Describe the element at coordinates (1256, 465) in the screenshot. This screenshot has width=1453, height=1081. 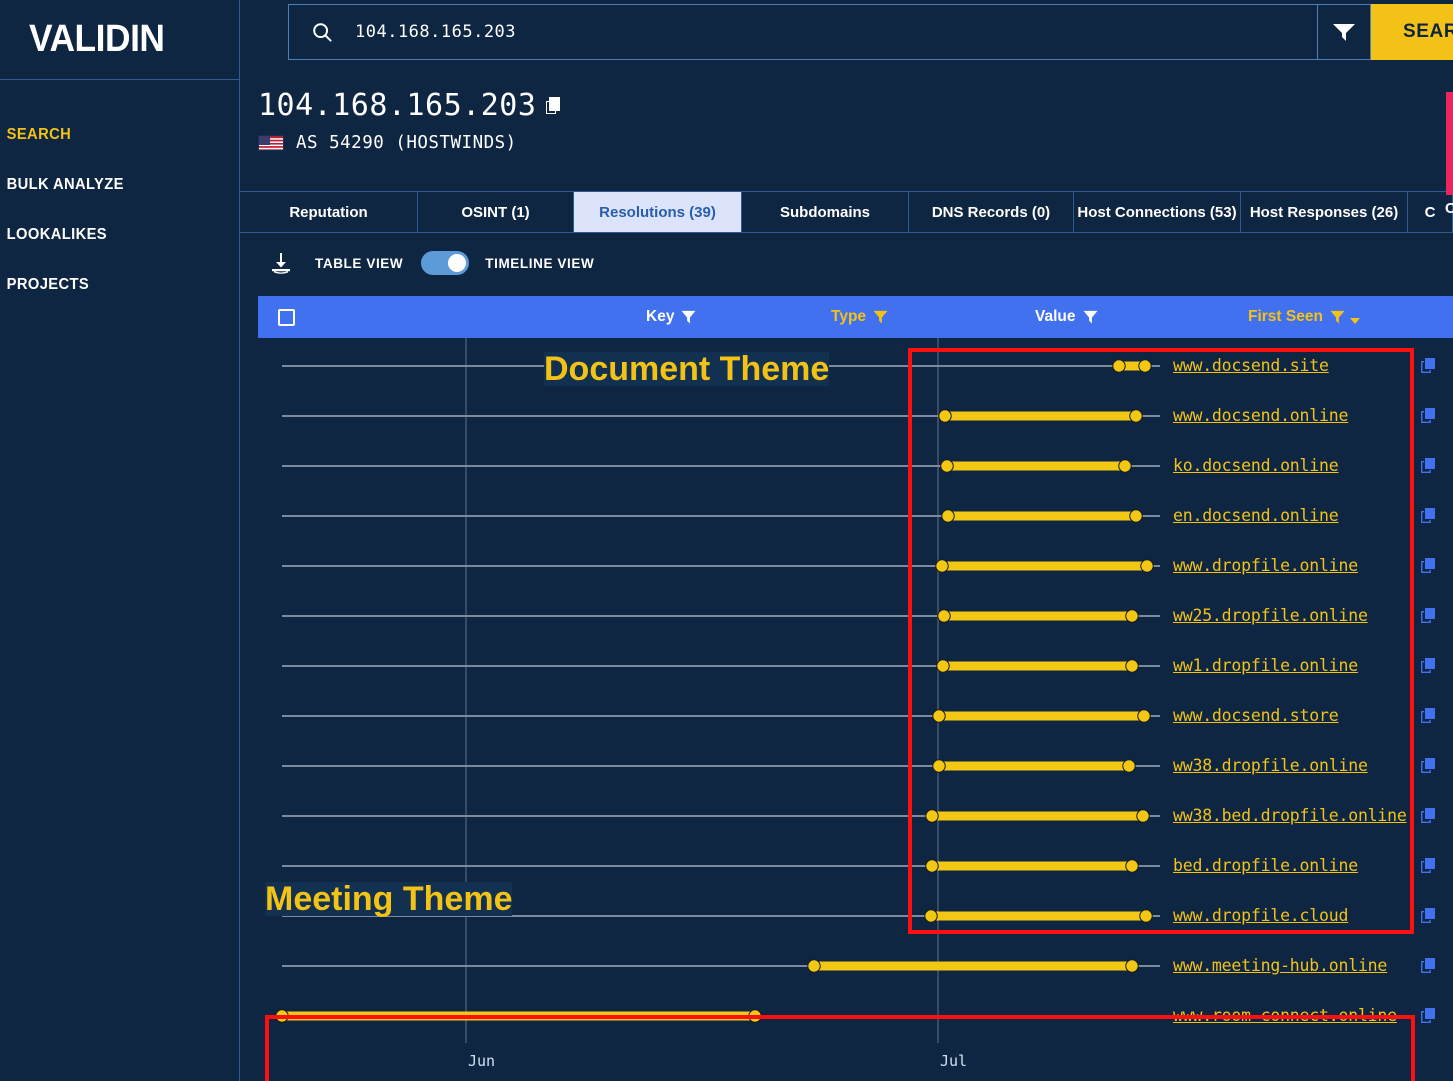
I see `resolution-domain-link: ko.docsend.online` at that location.